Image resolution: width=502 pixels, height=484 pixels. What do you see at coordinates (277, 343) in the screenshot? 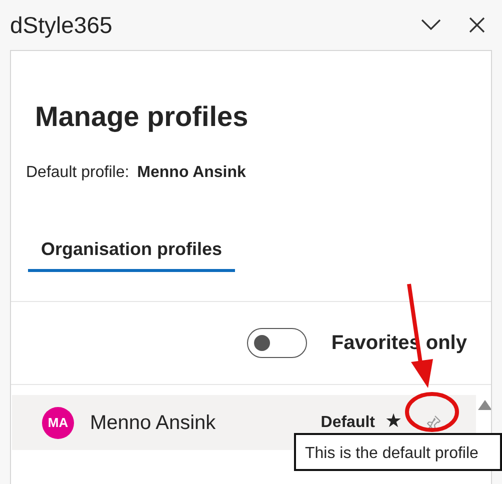
I see `favorites-toggle` at bounding box center [277, 343].